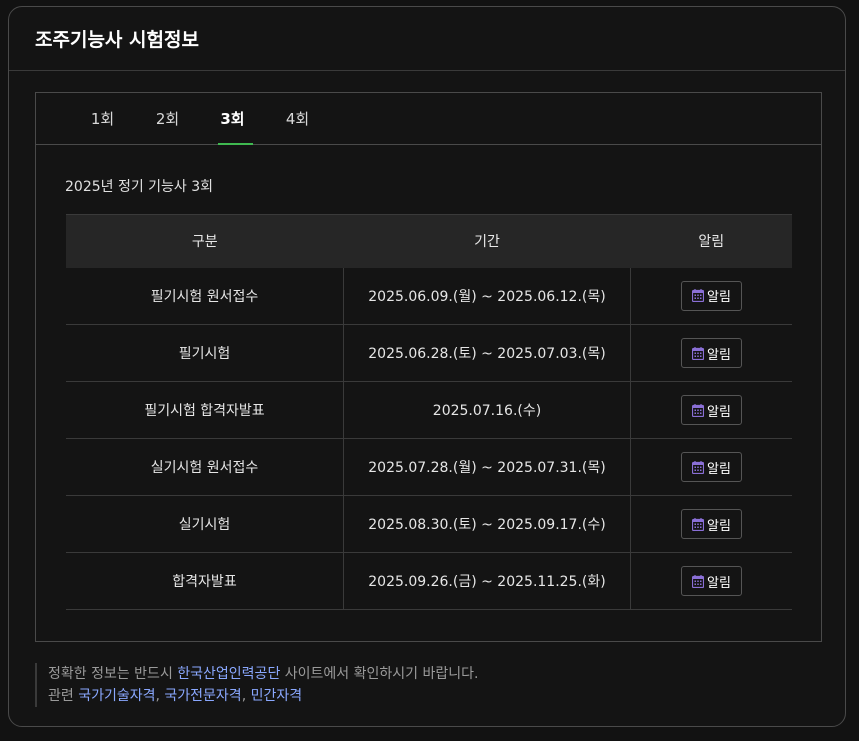 Image resolution: width=859 pixels, height=741 pixels. What do you see at coordinates (487, 241) in the screenshot?
I see `column-header-period: 기간` at bounding box center [487, 241].